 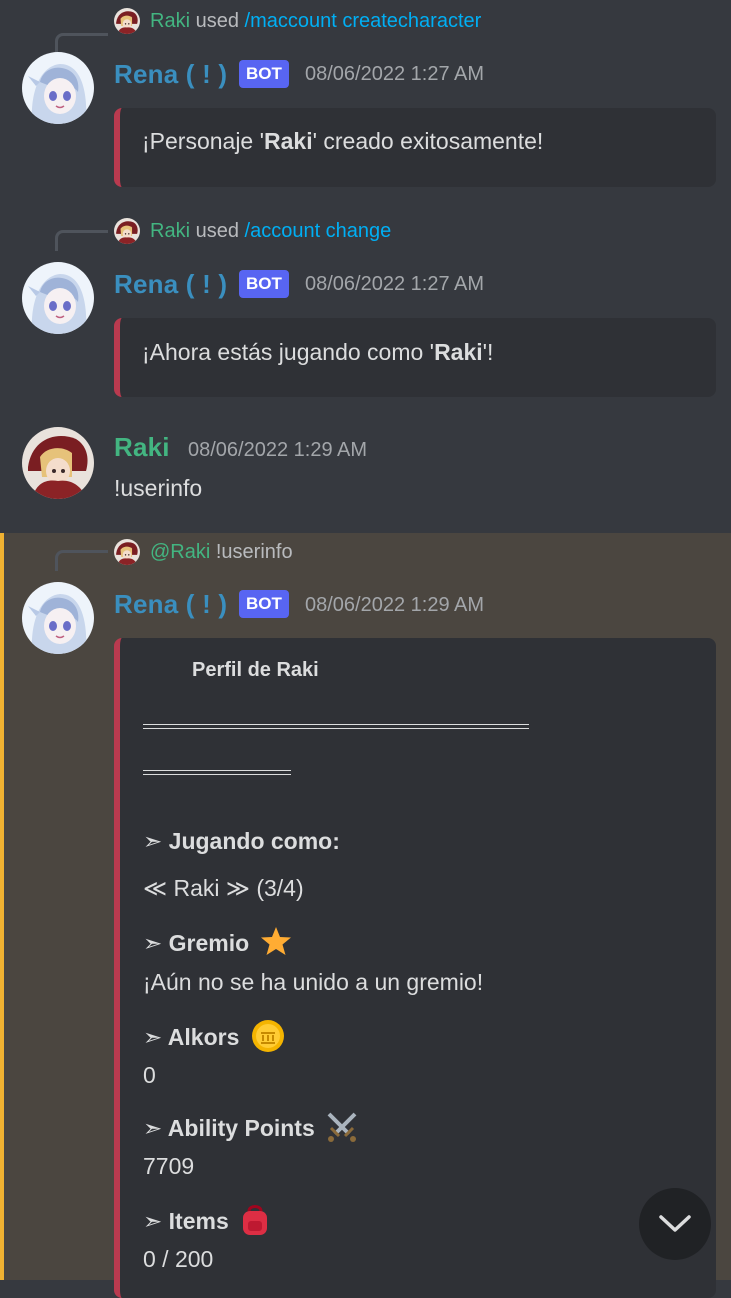 What do you see at coordinates (241, 841) in the screenshot?
I see `playing-label: ➣ Jugando como:` at bounding box center [241, 841].